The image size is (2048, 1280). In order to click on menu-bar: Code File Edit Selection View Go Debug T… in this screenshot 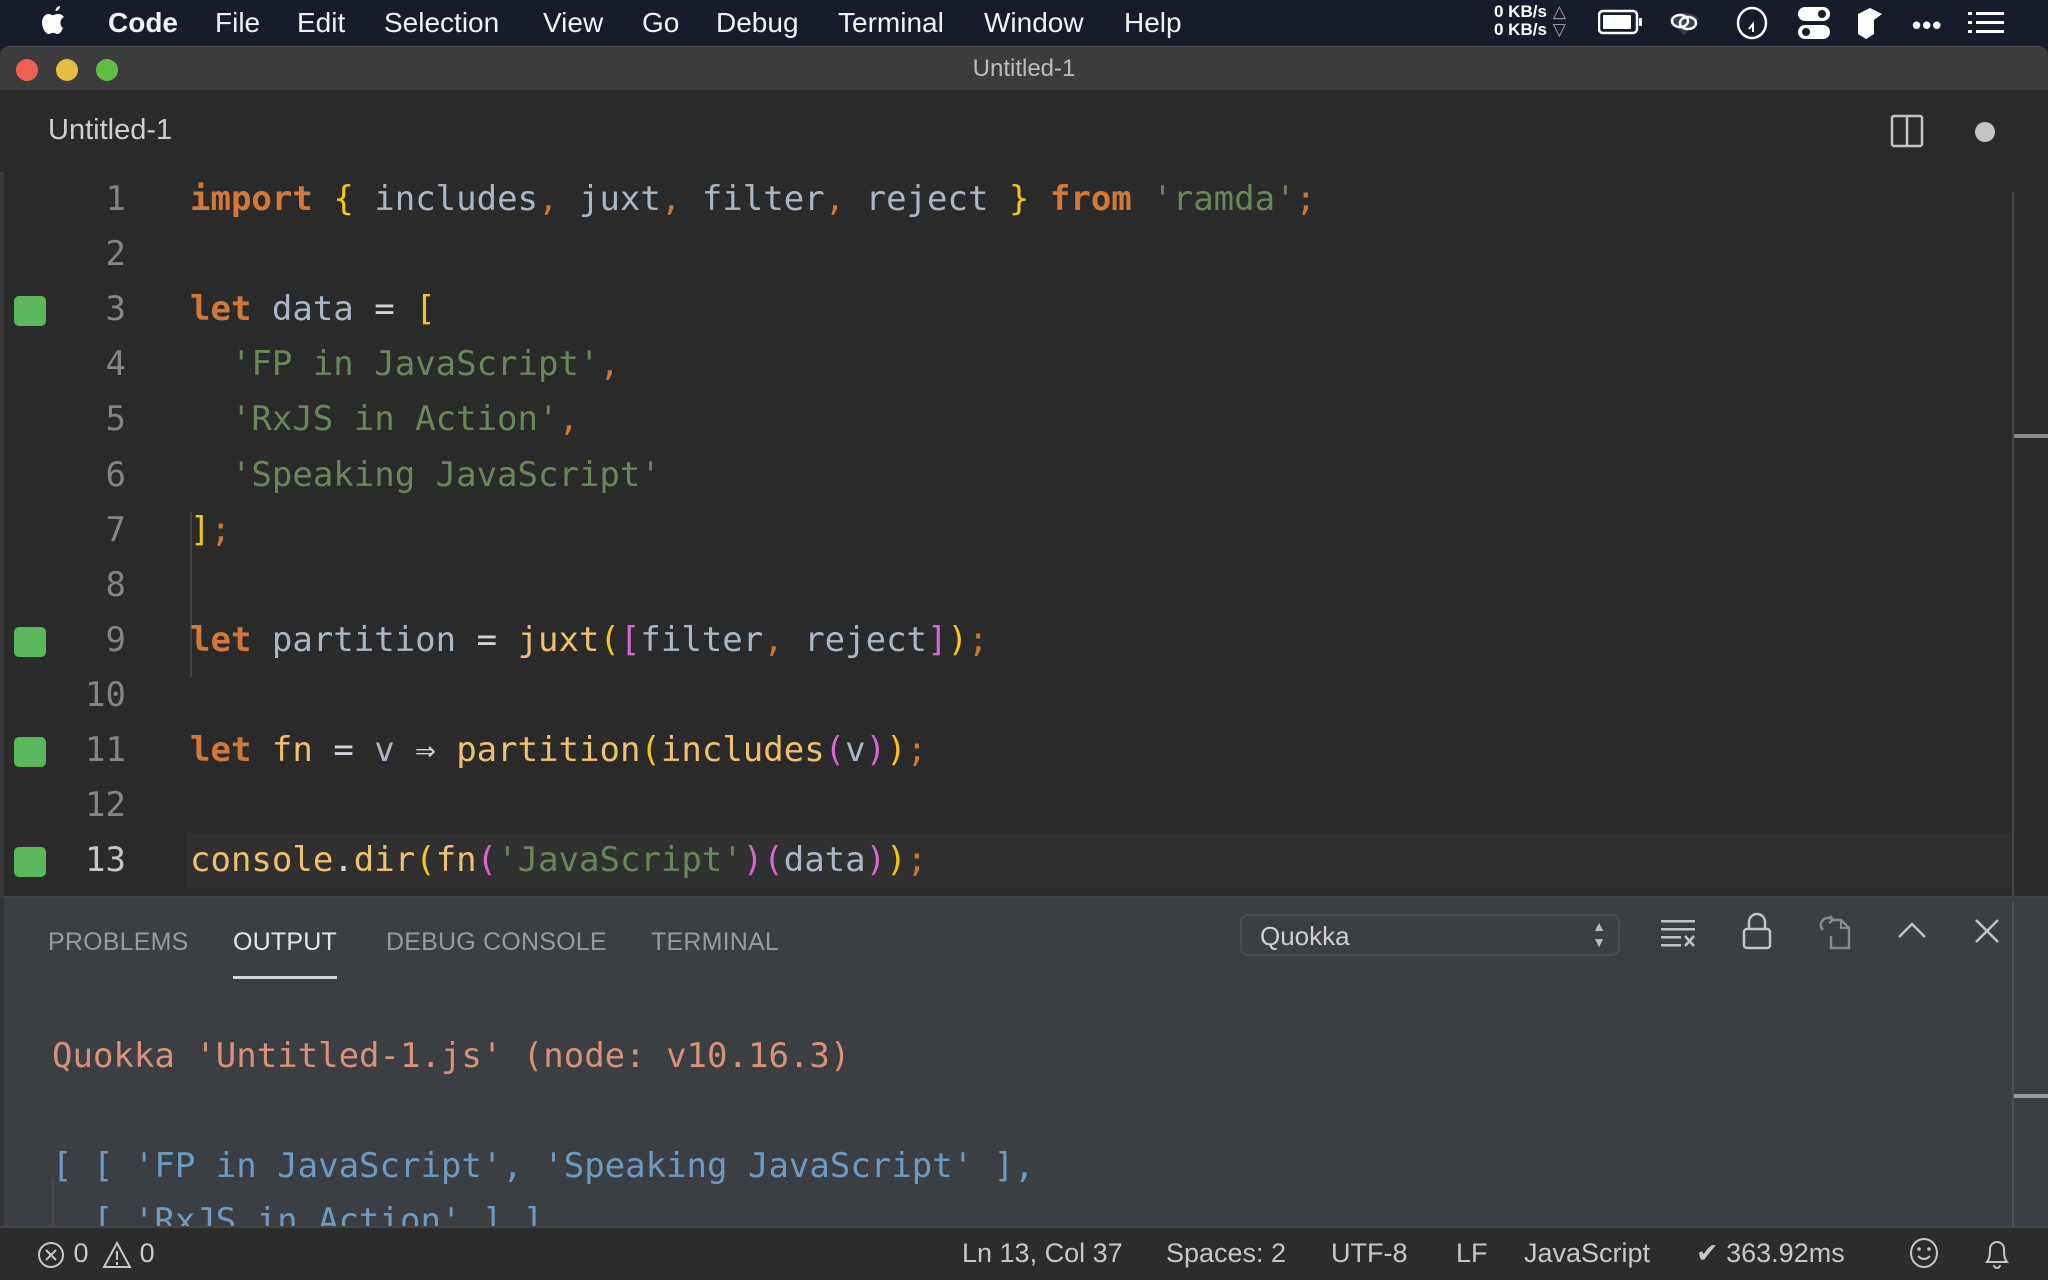, I will do `click(1024, 23)`.